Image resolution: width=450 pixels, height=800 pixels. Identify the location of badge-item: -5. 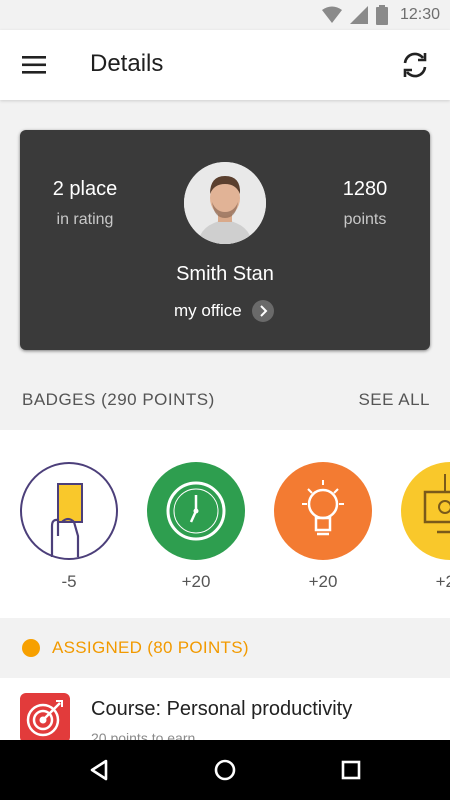
(69, 527).